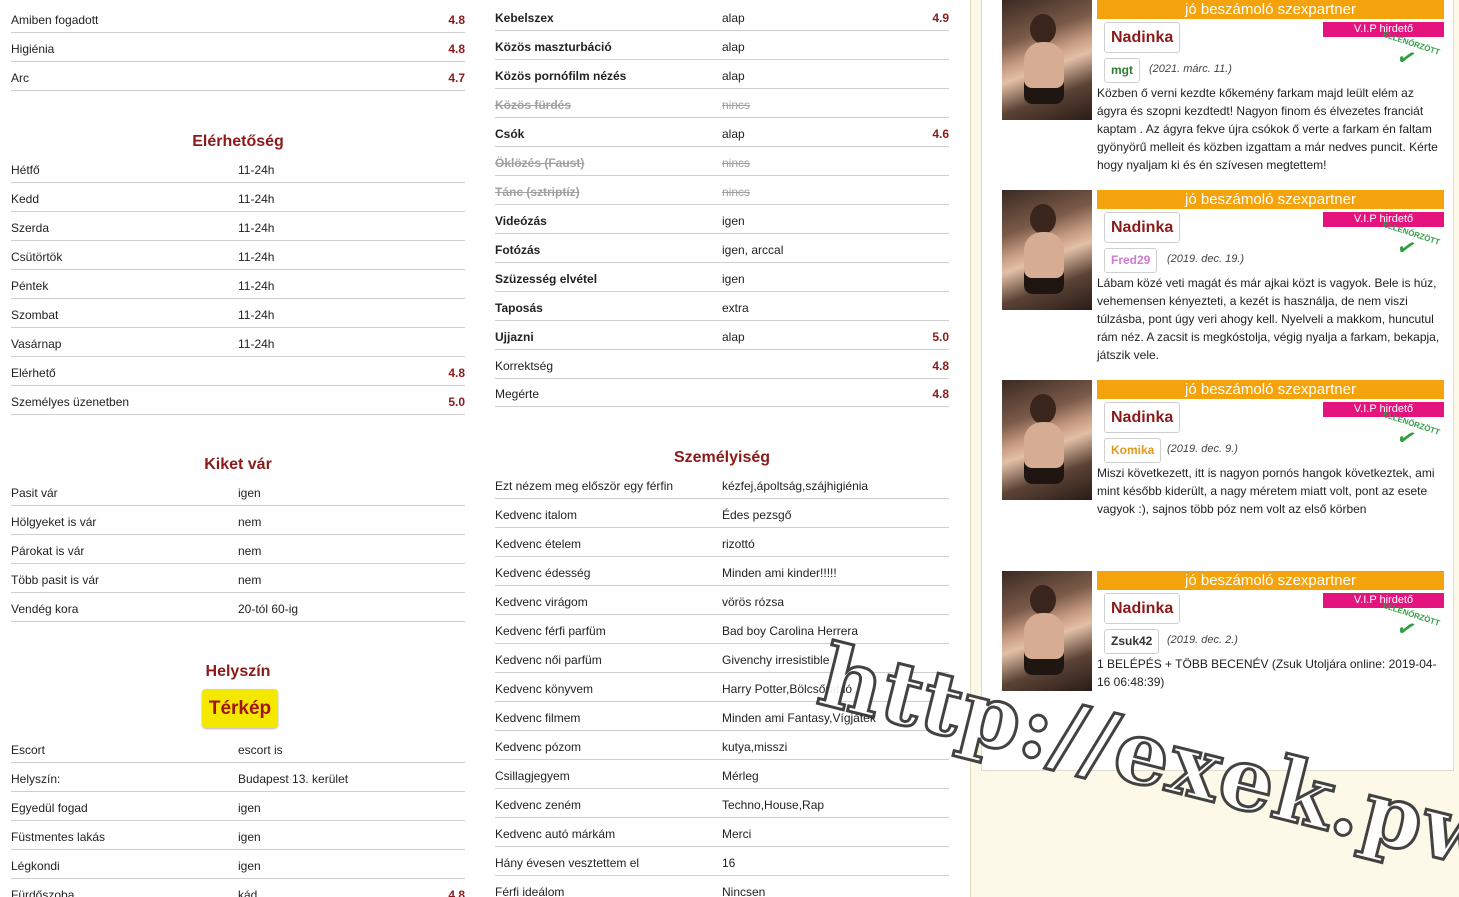 The height and width of the screenshot is (897, 1459). I want to click on row-label: Hétfő, so click(25, 170).